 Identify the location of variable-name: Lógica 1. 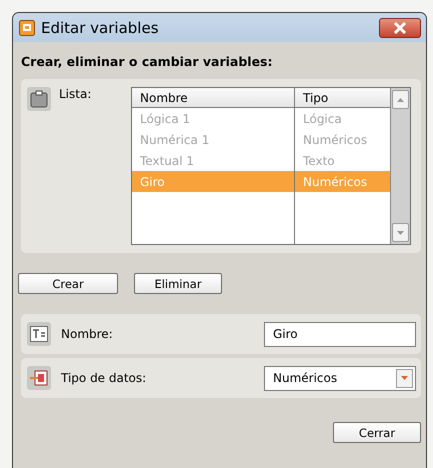
(213, 118).